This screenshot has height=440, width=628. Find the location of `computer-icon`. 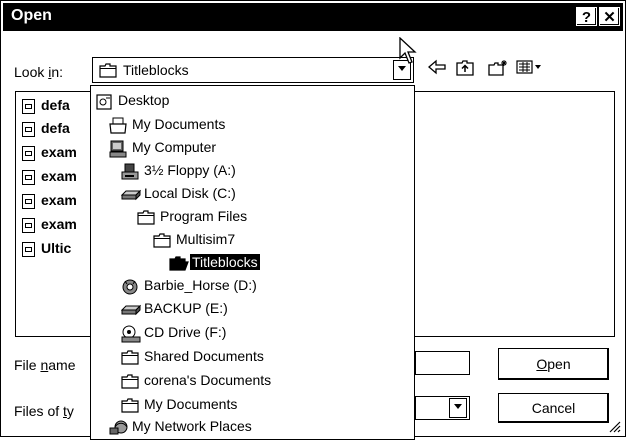

computer-icon is located at coordinates (118, 149).